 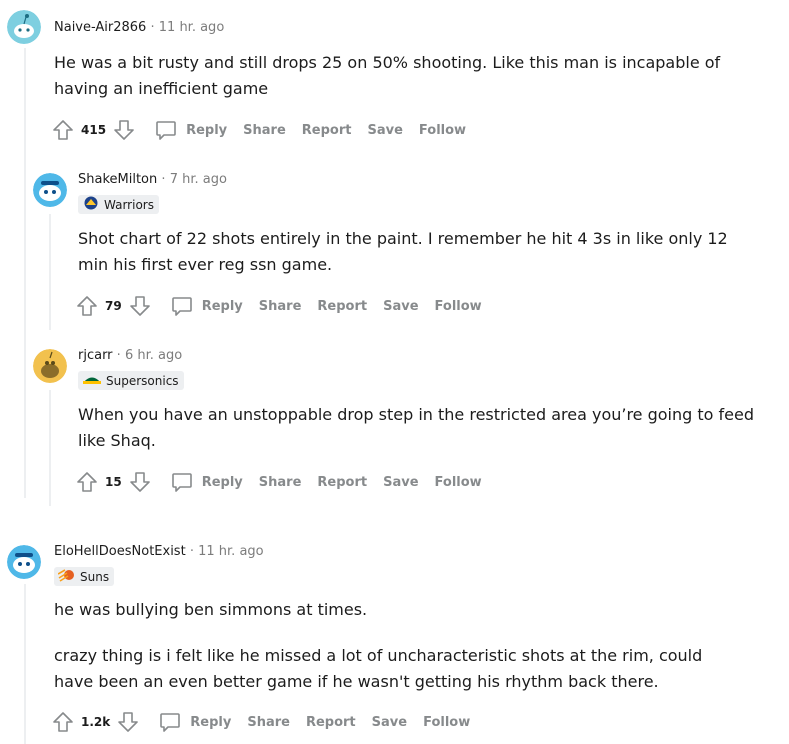 What do you see at coordinates (91, 205) in the screenshot?
I see `warriors-logo-icon` at bounding box center [91, 205].